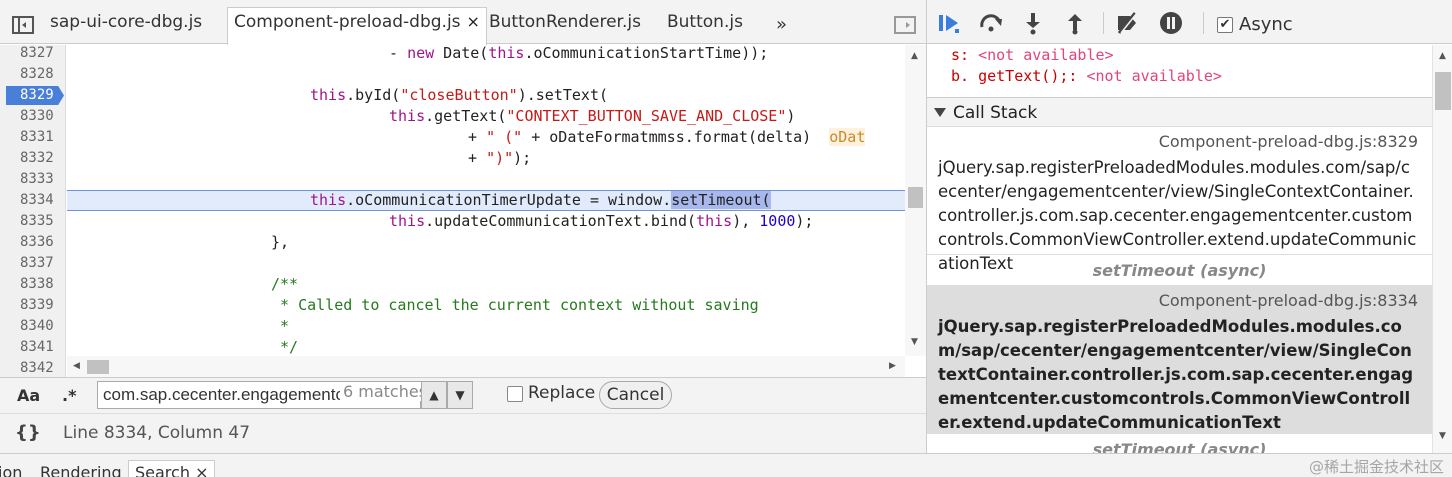  Describe the element at coordinates (33, 179) in the screenshot. I see `line-number: 8333` at that location.